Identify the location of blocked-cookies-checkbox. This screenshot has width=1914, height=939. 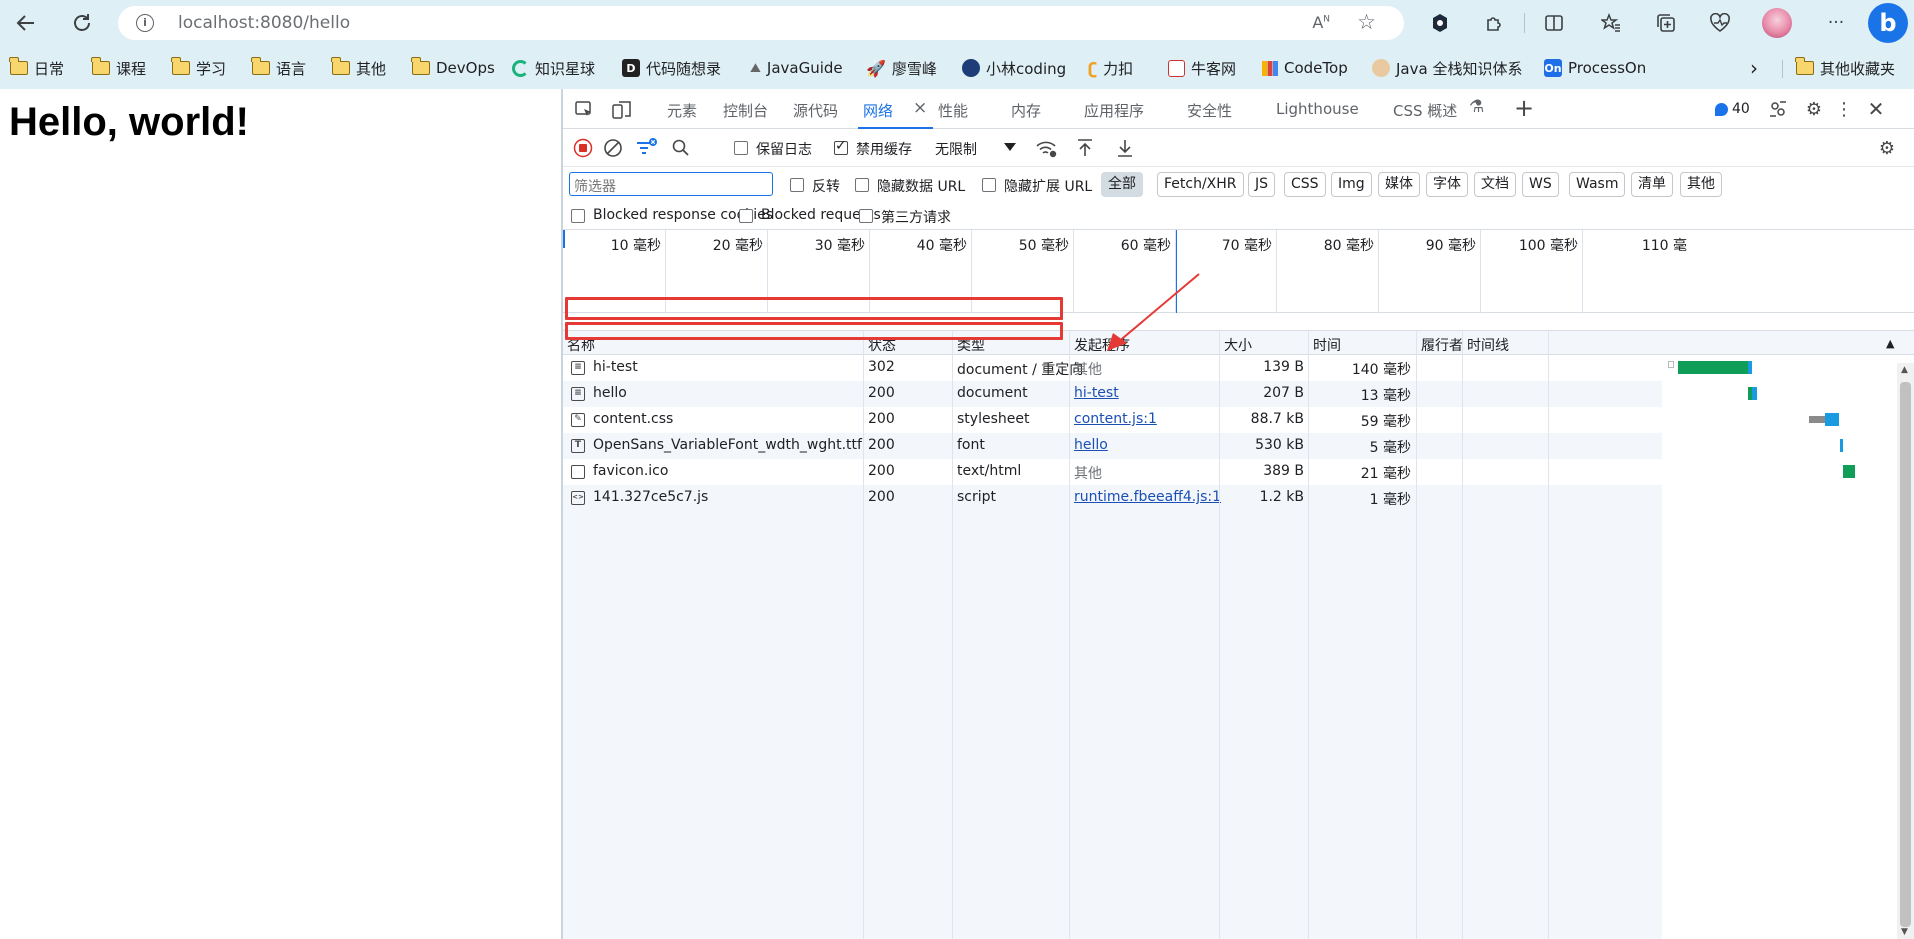
(578, 216).